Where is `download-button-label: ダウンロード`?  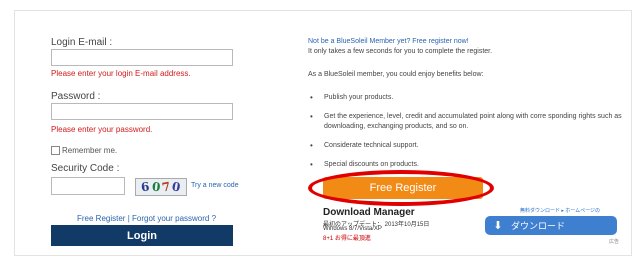
download-button-label: ダウンロード is located at coordinates (538, 226).